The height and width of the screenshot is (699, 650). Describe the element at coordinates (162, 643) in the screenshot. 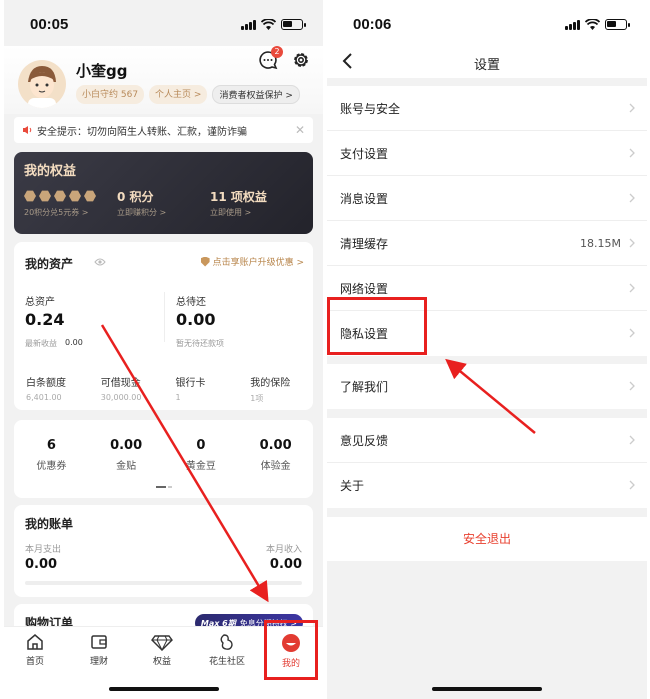

I see `diamond-icon` at that location.